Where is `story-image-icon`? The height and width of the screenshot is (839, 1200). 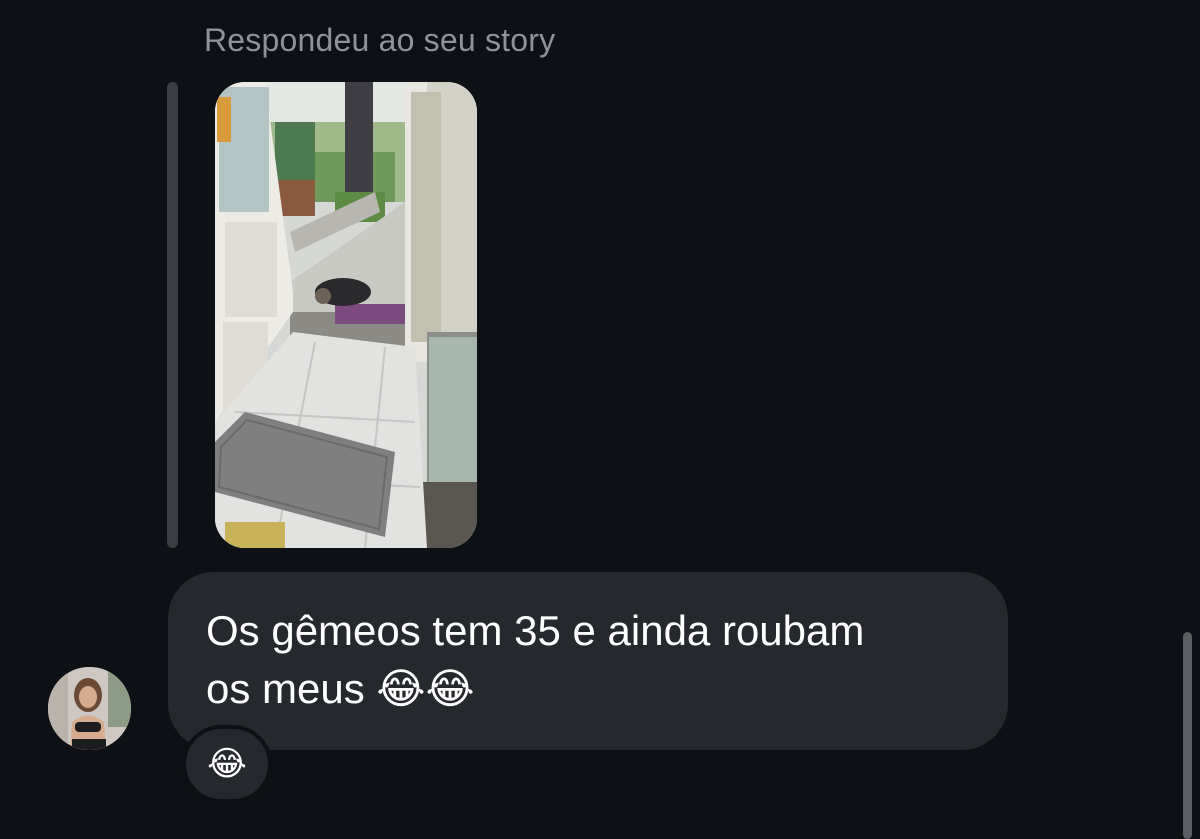 story-image-icon is located at coordinates (346, 315).